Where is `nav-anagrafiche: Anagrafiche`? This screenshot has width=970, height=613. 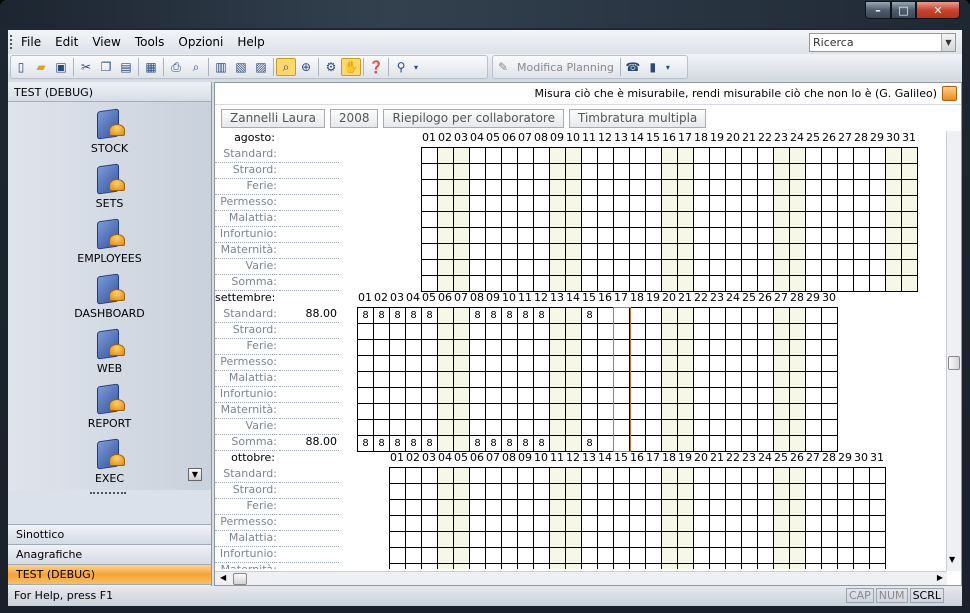
nav-anagrafiche: Anagrafiche is located at coordinates (109, 554).